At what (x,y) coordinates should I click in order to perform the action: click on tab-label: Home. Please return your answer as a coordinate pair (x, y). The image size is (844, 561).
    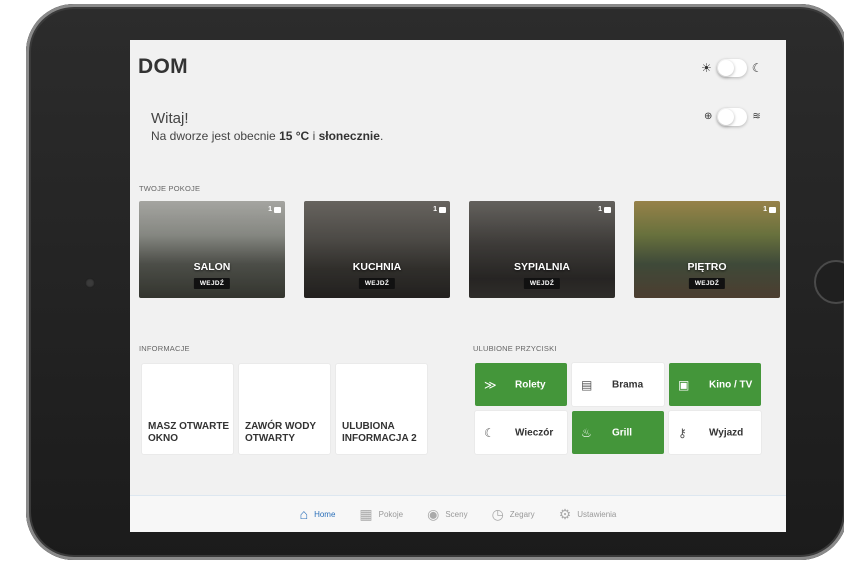
    Looking at the image, I should click on (325, 514).